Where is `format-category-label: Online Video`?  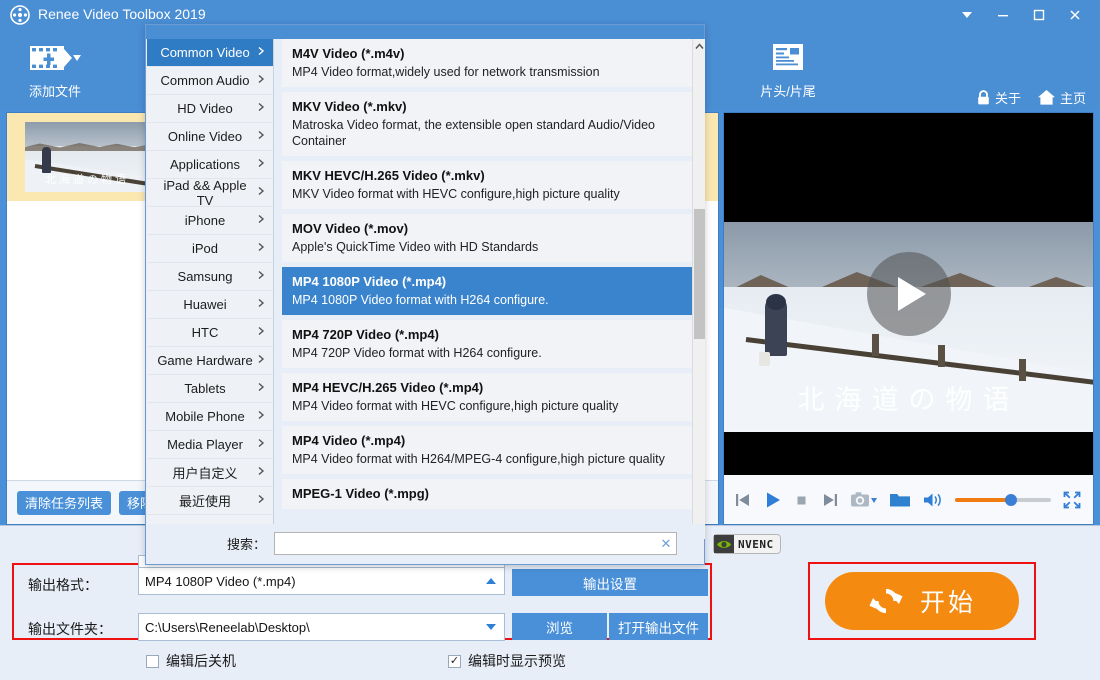
format-category-label: Online Video is located at coordinates (205, 136).